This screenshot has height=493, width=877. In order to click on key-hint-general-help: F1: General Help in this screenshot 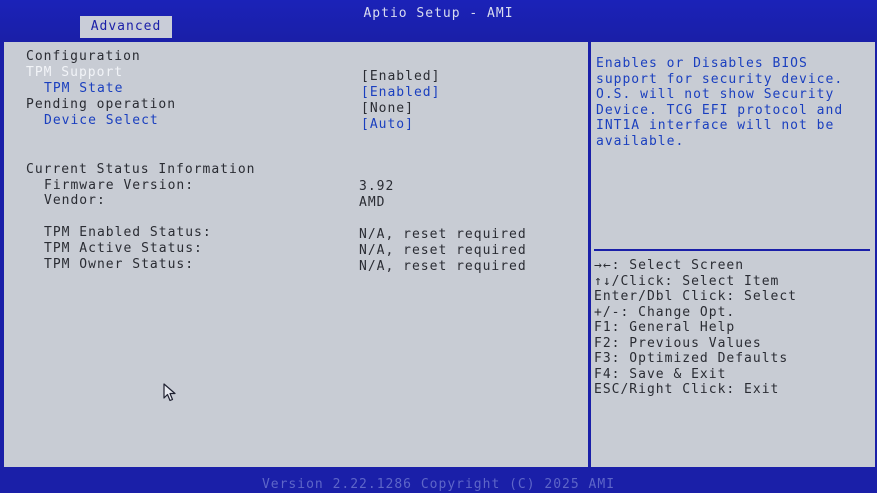, I will do `click(665, 327)`.